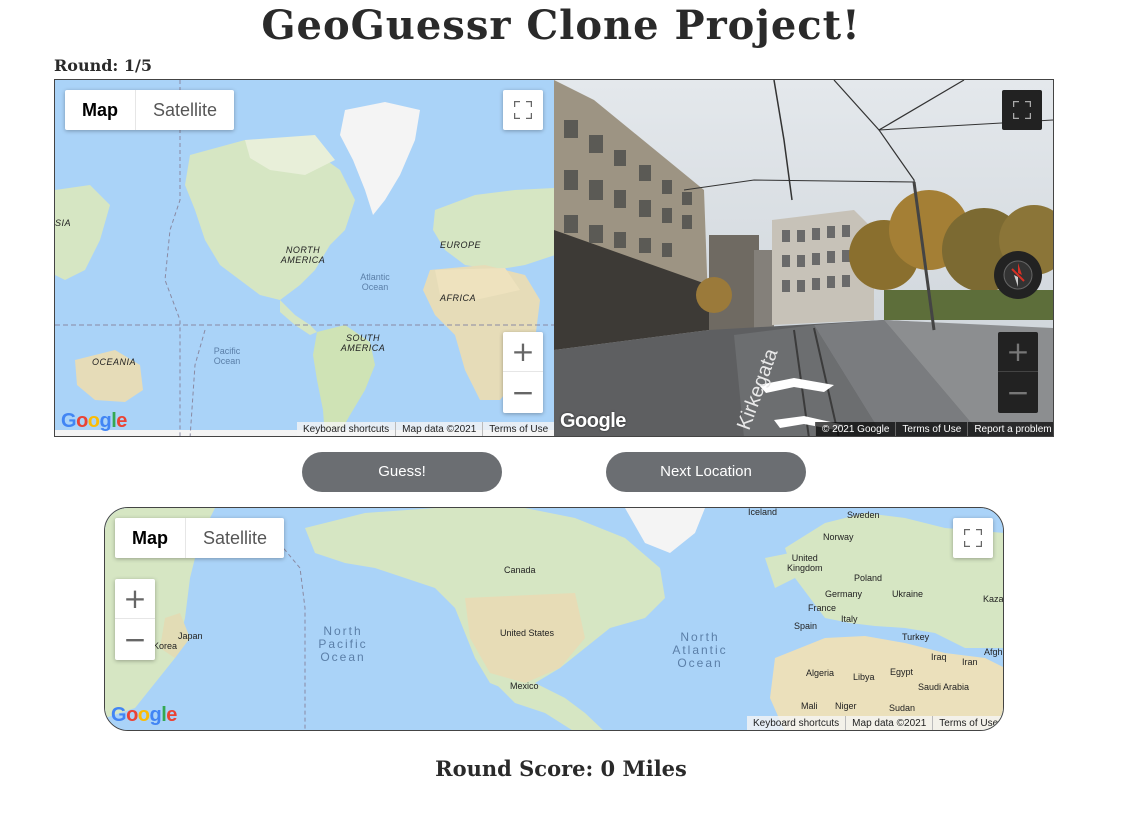 The image size is (1122, 838). Describe the element at coordinates (461, 245) in the screenshot. I see `label-europe: EUROPE` at that location.